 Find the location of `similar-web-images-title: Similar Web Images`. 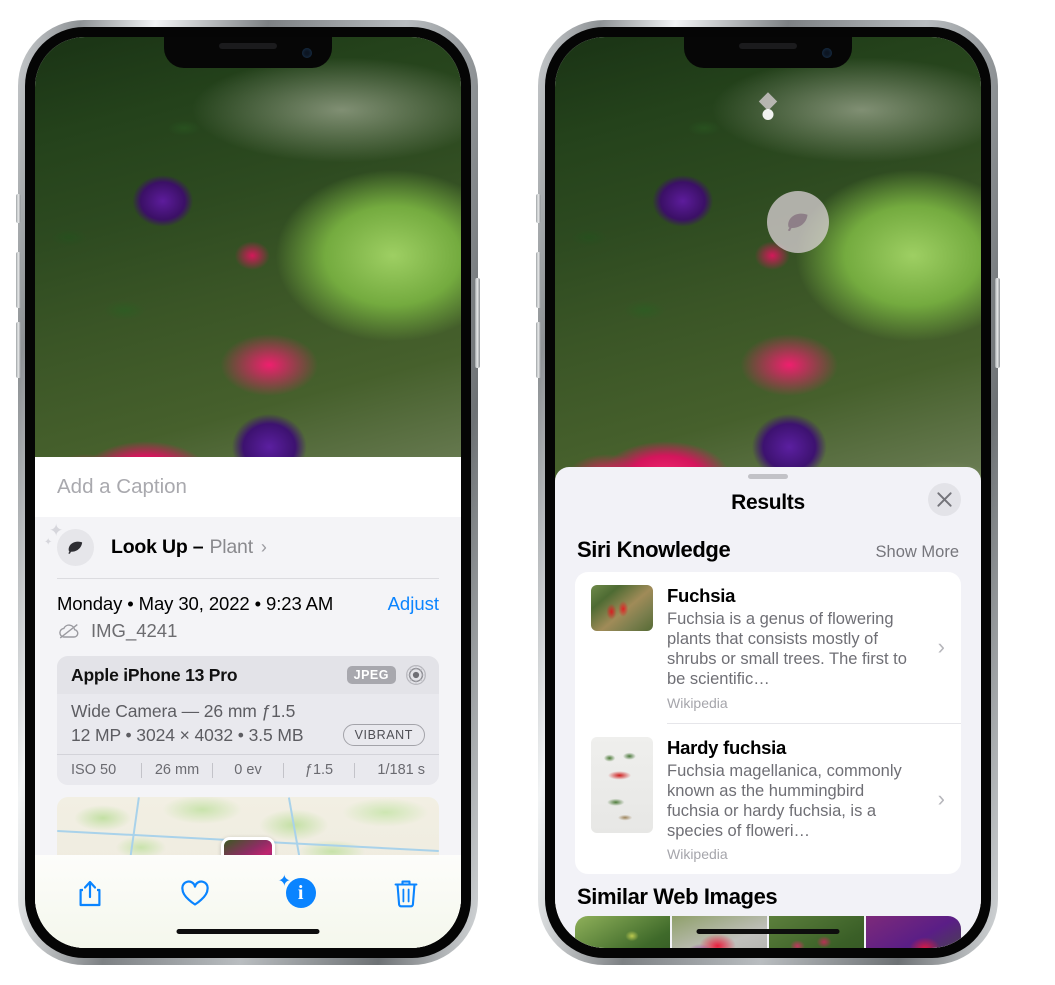

similar-web-images-title: Similar Web Images is located at coordinates (677, 896).